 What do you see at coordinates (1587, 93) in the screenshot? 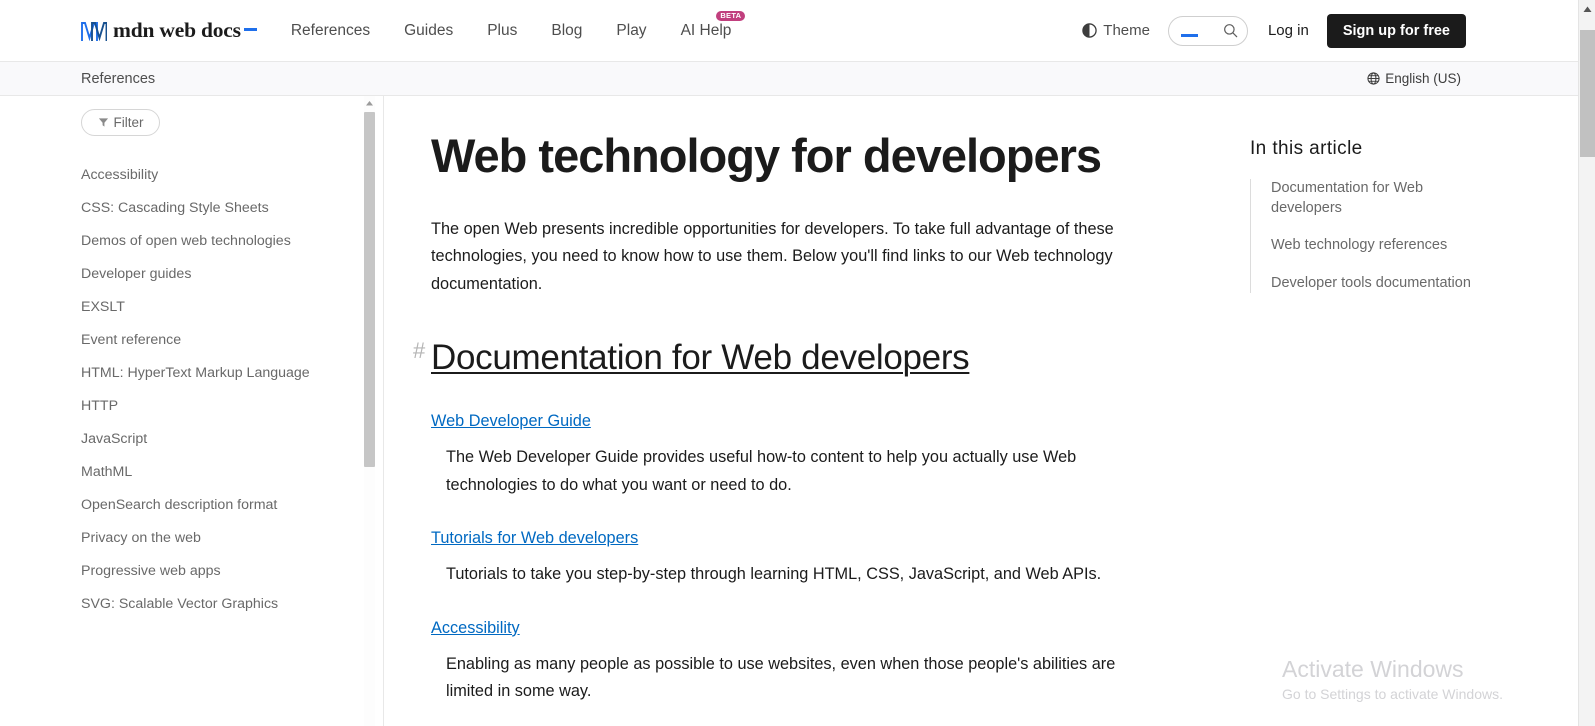
I see `browser-scrollbar-thumb` at bounding box center [1587, 93].